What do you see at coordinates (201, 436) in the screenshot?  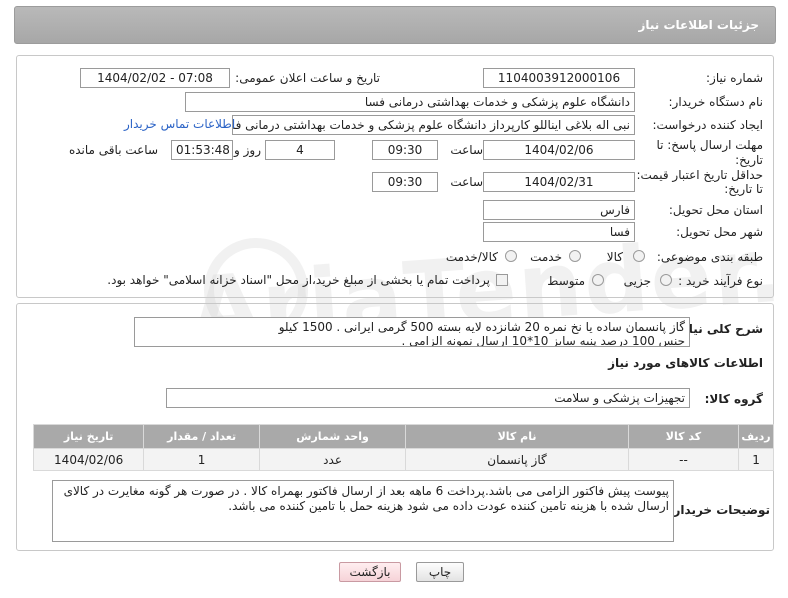 I see `col-quantity: تعداد / مقدار` at bounding box center [201, 436].